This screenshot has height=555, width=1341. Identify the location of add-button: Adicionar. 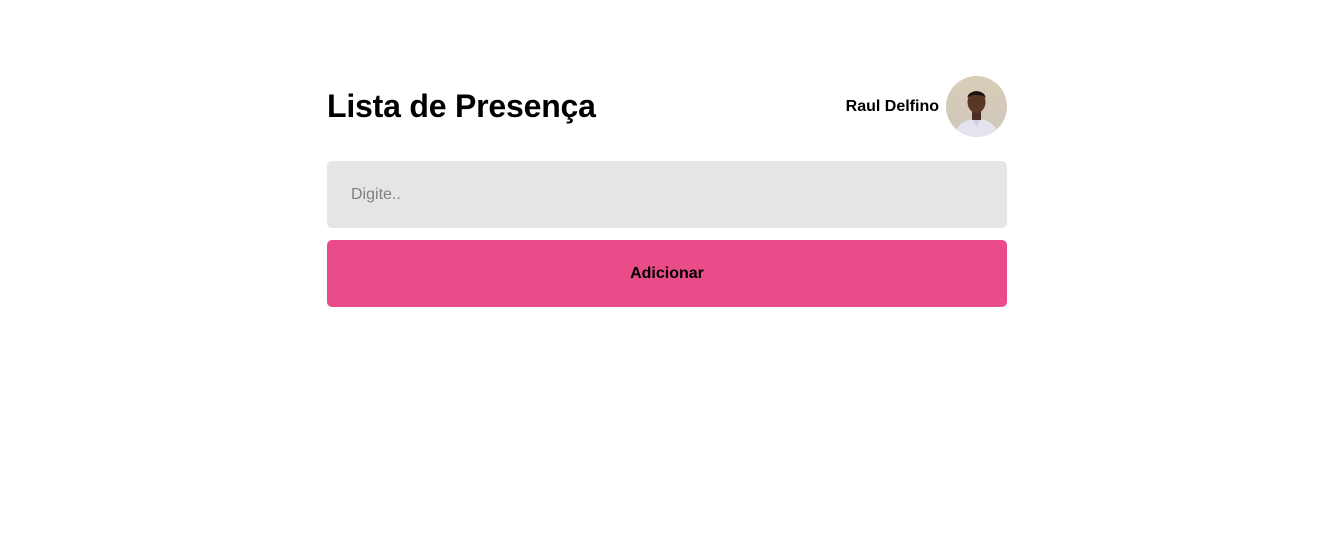
(667, 273).